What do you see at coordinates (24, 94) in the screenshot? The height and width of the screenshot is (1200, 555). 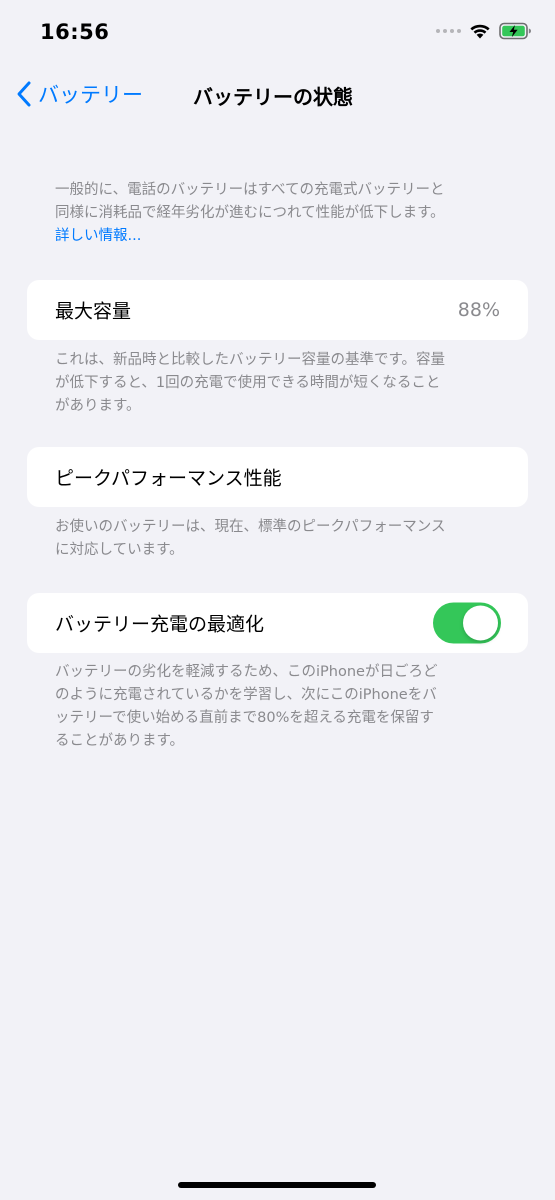 I see `chevron-left-icon` at bounding box center [24, 94].